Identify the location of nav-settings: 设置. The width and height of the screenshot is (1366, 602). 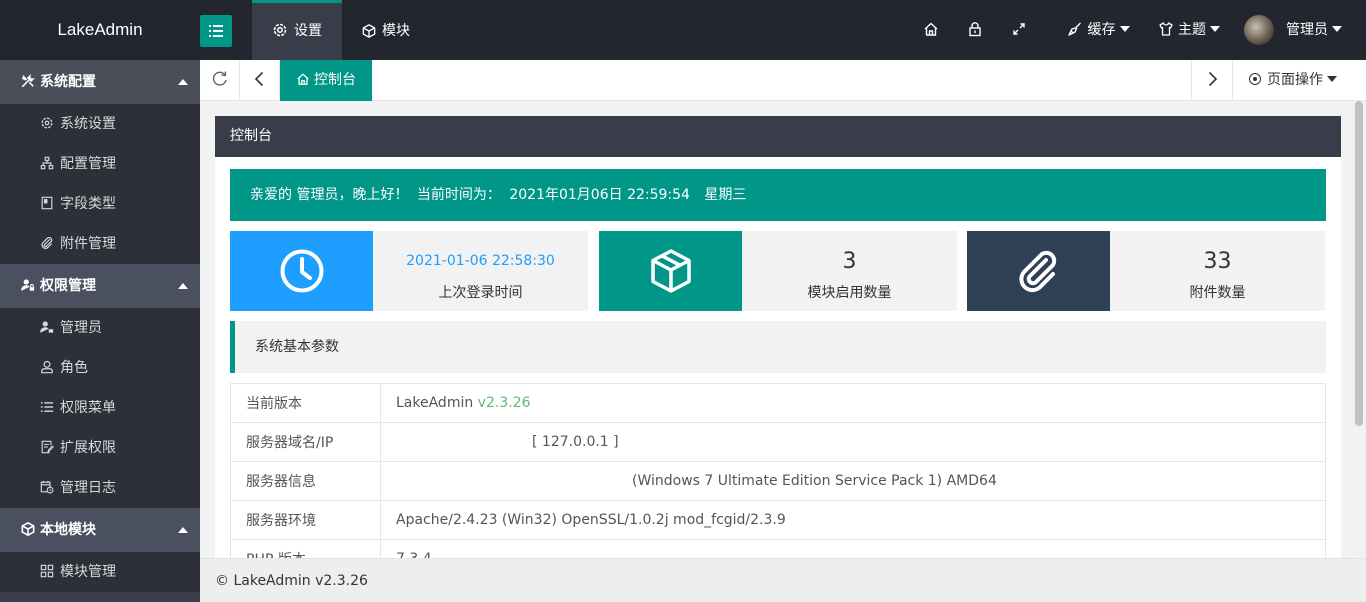
(297, 30).